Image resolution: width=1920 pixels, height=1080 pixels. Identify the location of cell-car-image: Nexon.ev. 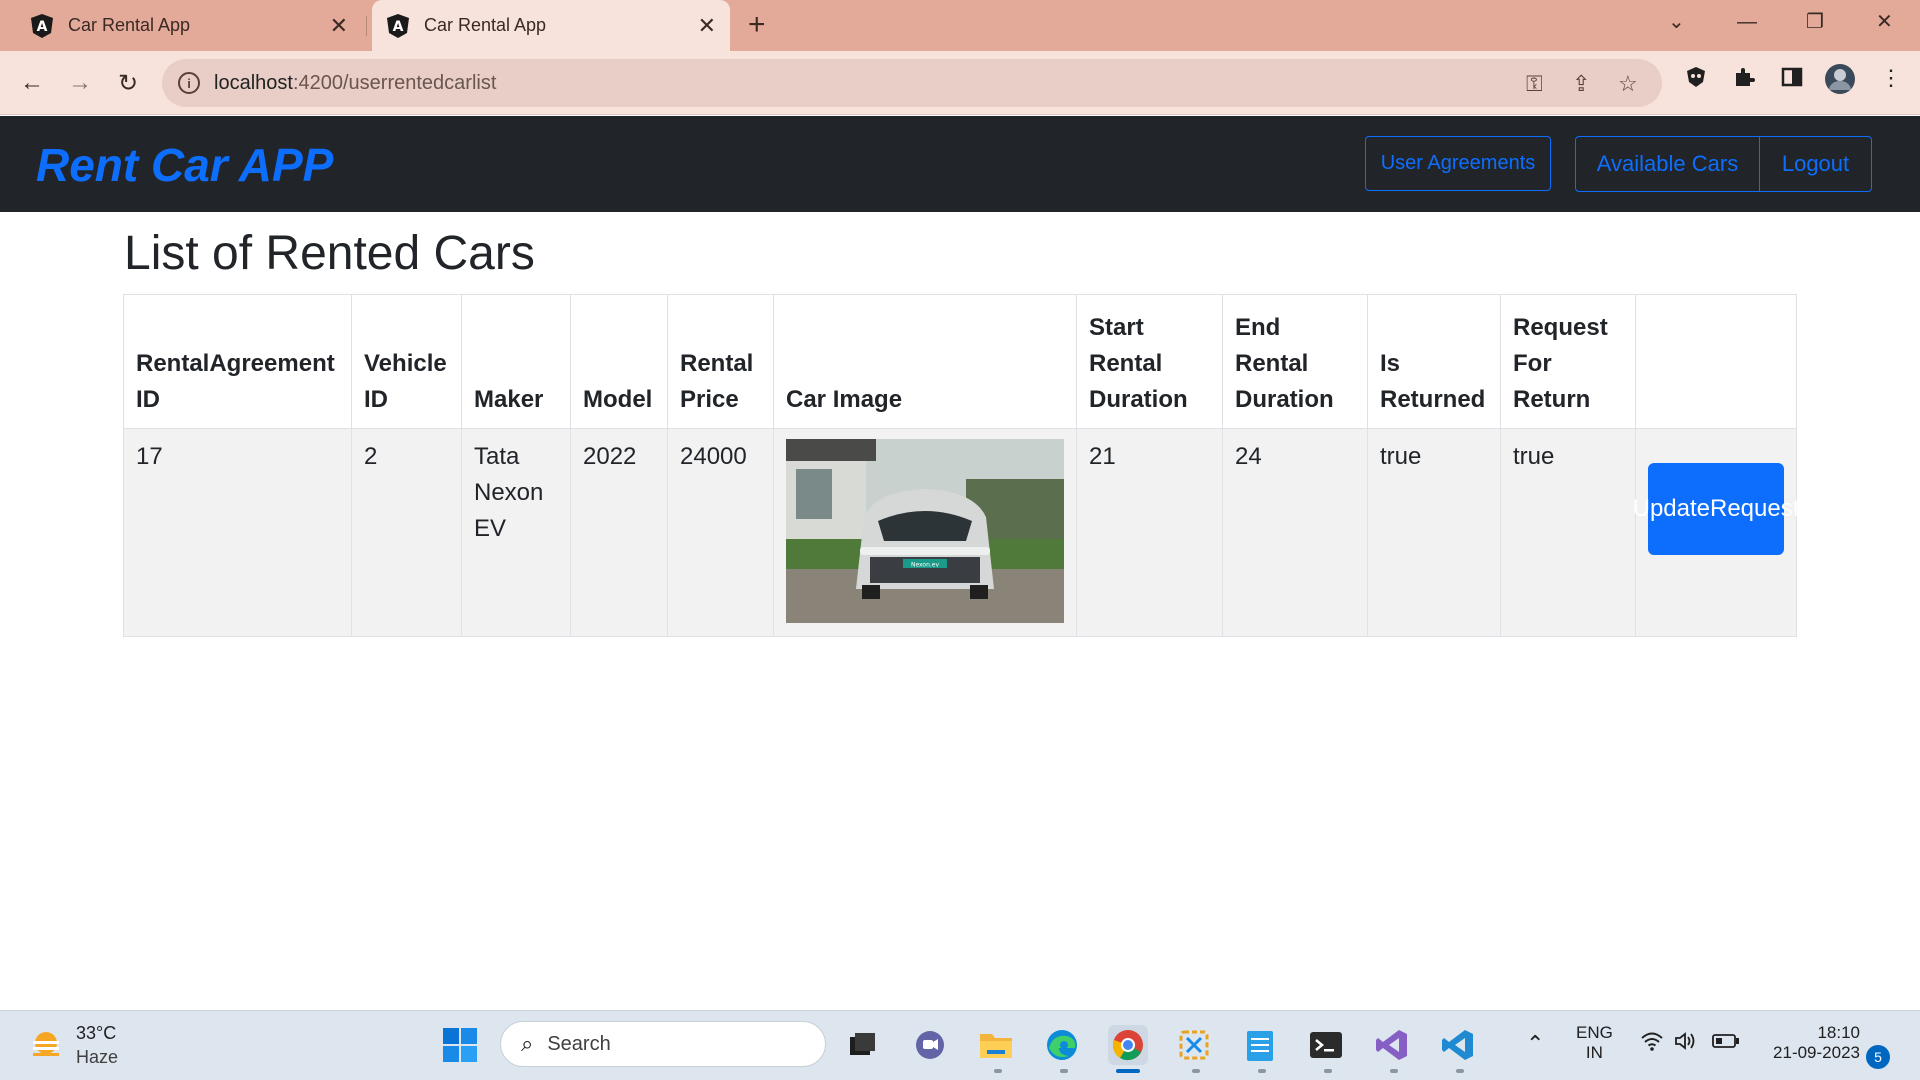
(925, 532).